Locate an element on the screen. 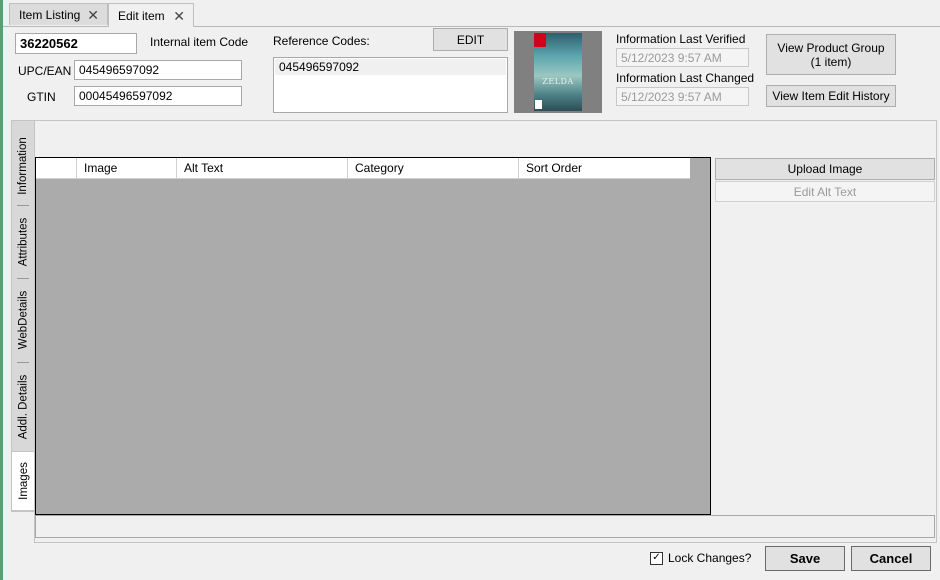 The height and width of the screenshot is (580, 940). grid-header: Image Alt Text Category Sort Order is located at coordinates (363, 168).